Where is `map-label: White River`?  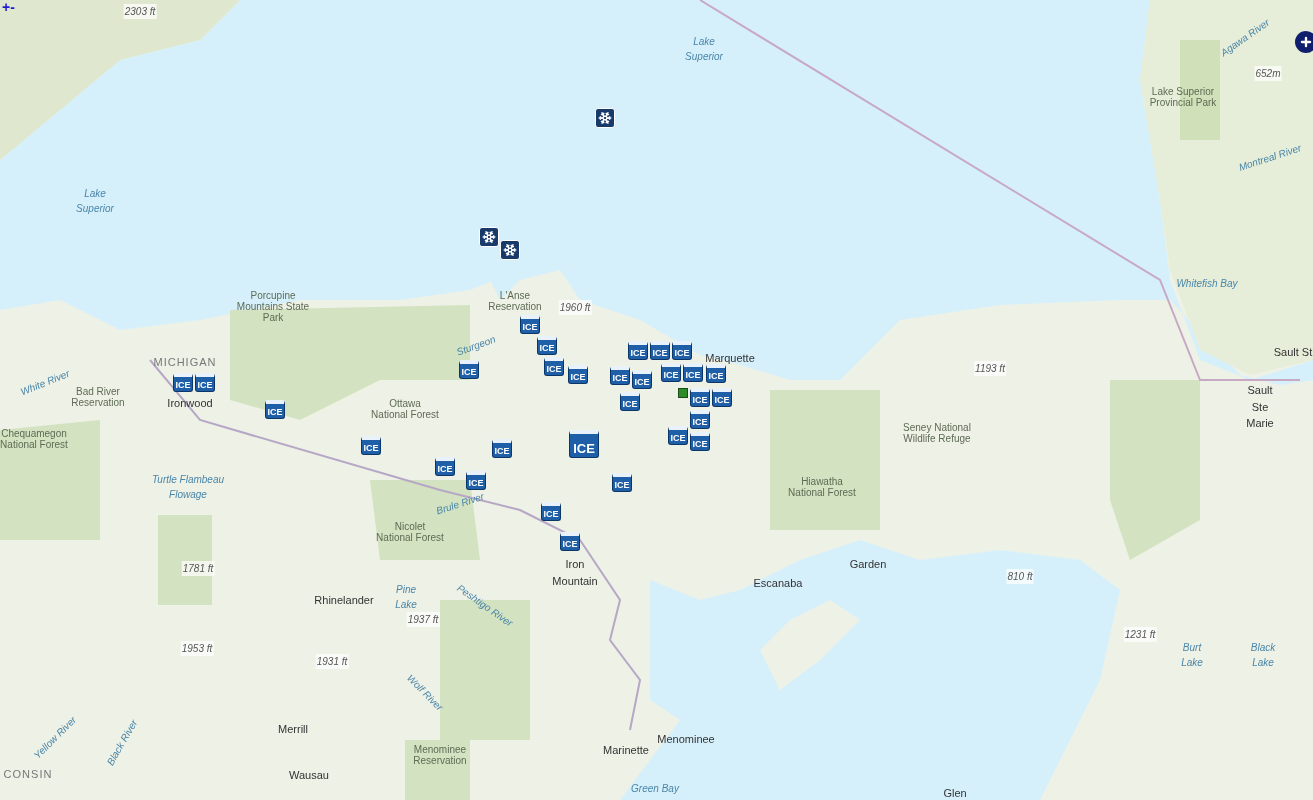
map-label: White River is located at coordinates (45, 383).